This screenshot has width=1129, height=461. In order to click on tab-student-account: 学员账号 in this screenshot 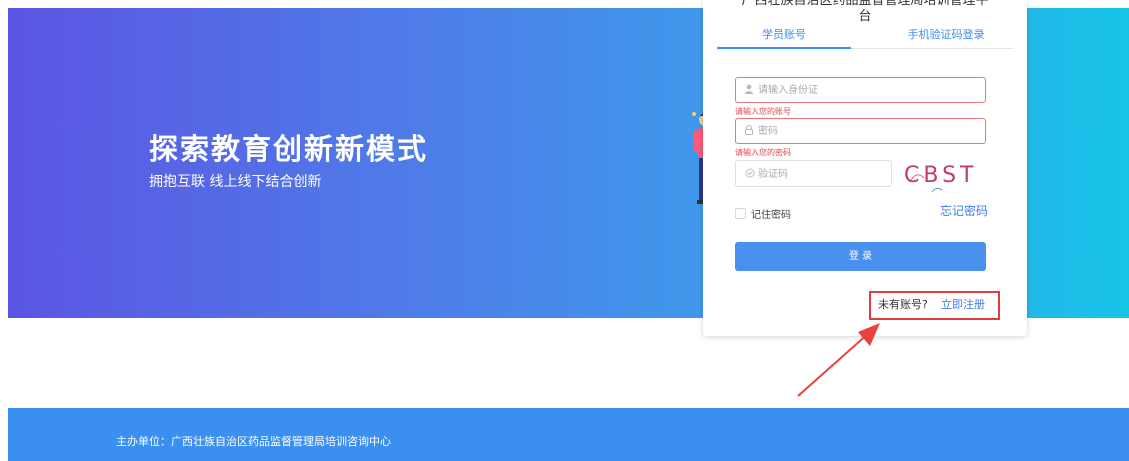, I will do `click(784, 37)`.